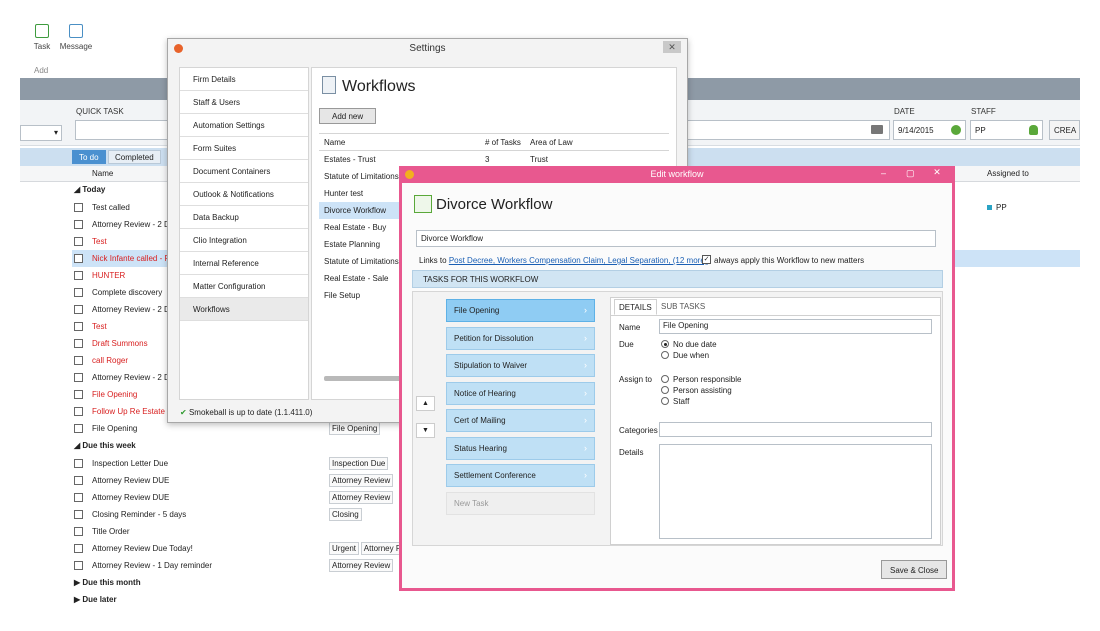 This screenshot has height=631, width=1100. I want to click on date-input: 9/14/2015, so click(929, 130).